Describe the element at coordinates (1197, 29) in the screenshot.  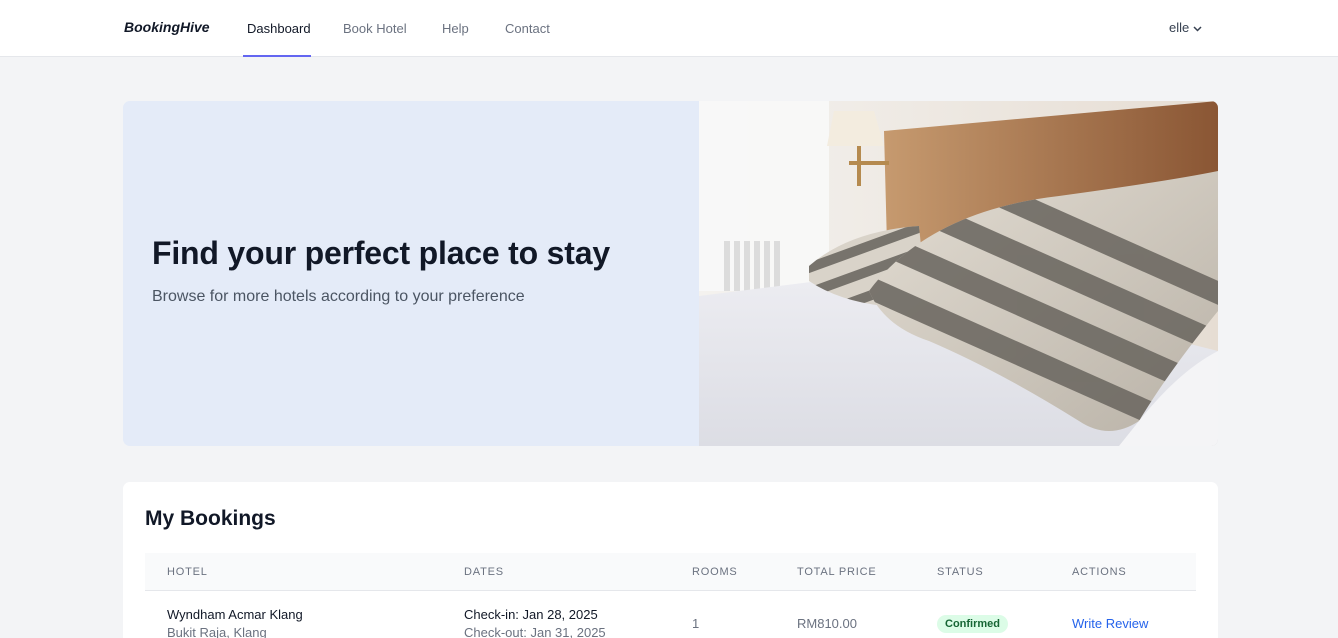
I see `chevron-down-icon` at that location.